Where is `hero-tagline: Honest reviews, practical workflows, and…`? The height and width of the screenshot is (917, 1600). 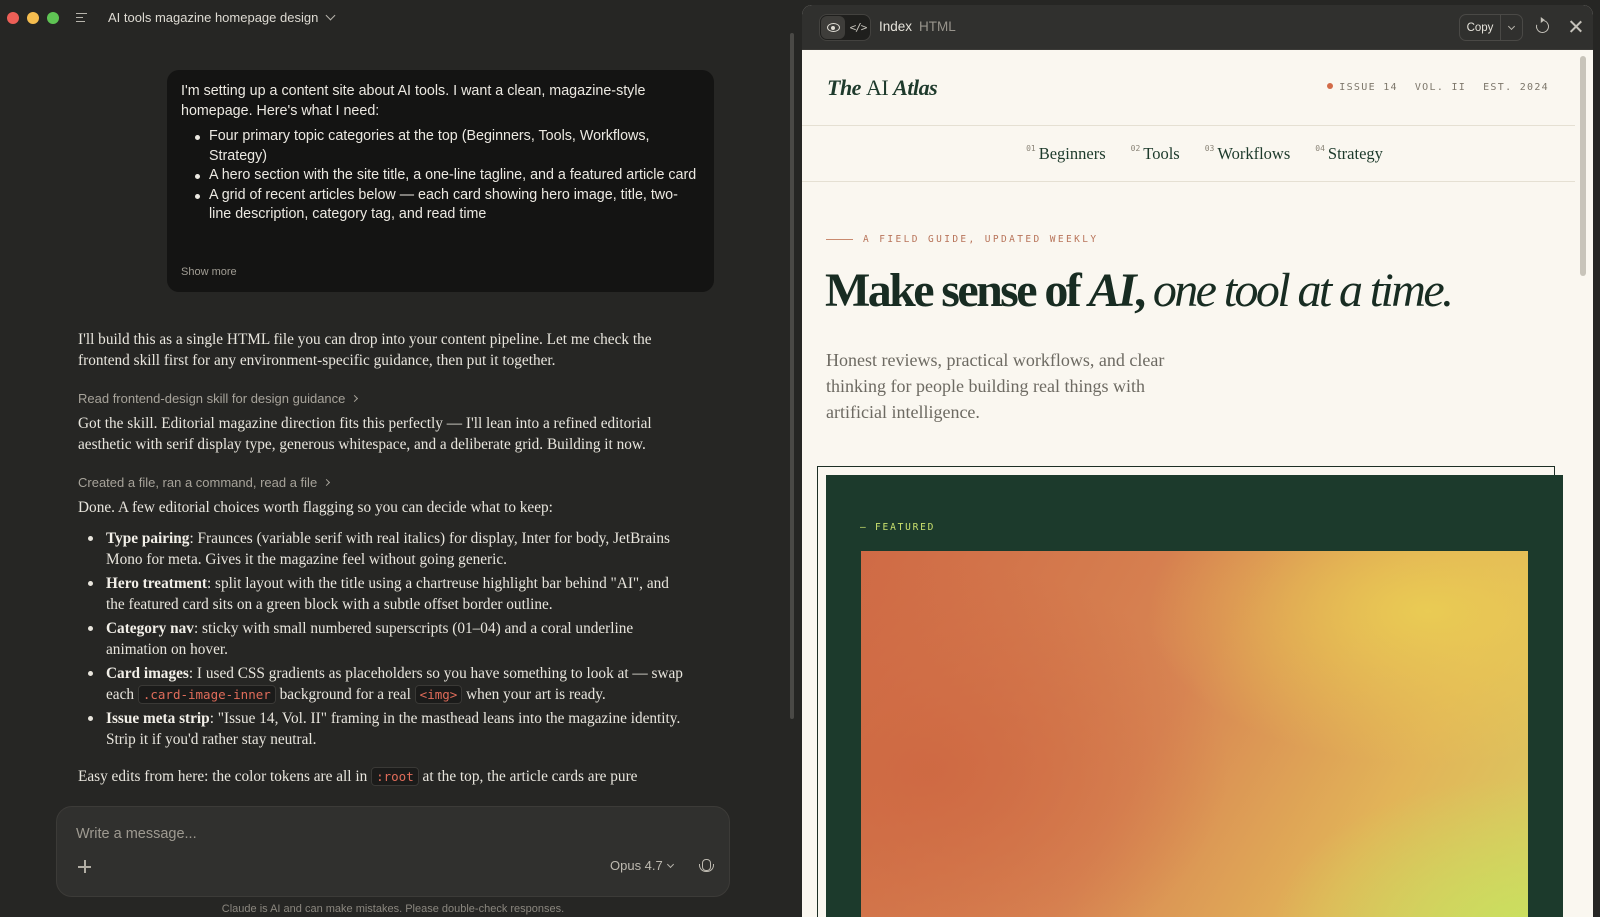
hero-tagline: Honest reviews, practical workflows, and… is located at coordinates (995, 386).